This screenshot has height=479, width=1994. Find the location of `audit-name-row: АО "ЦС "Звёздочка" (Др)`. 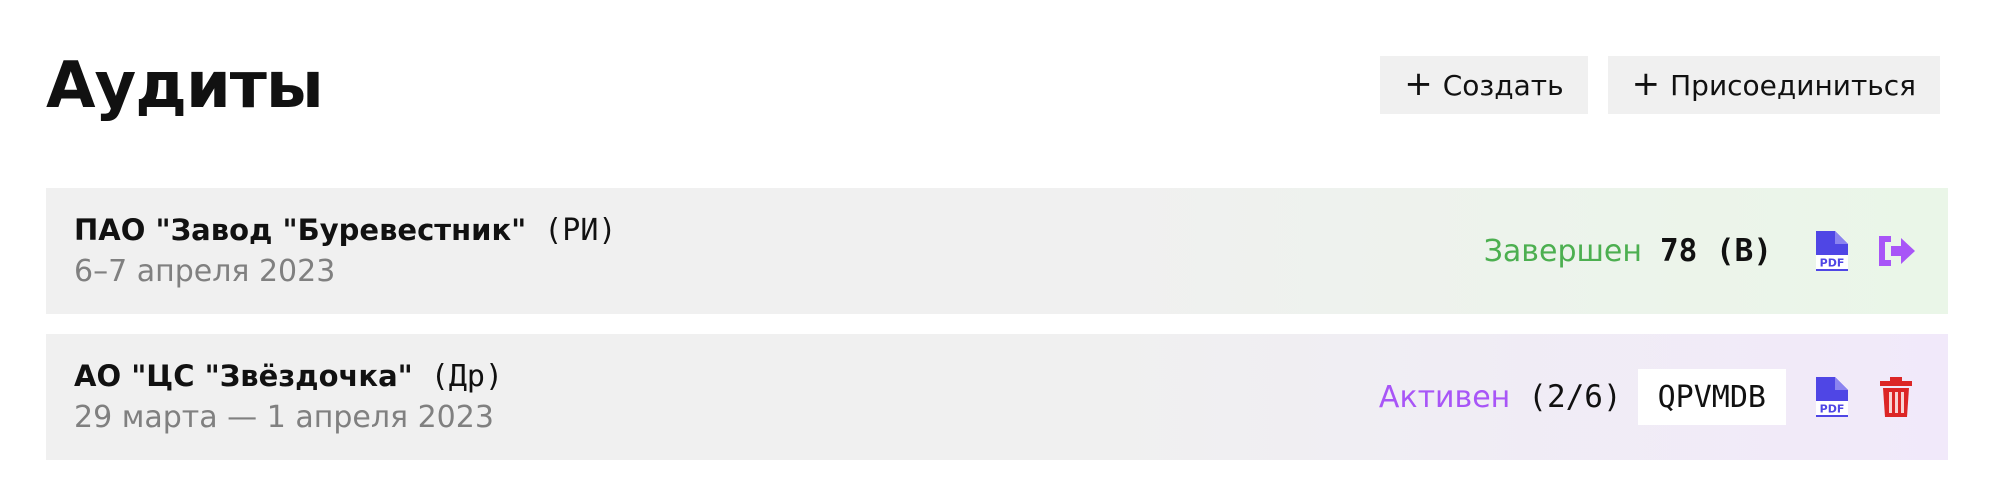

audit-name-row: АО "ЦС "Звёздочка" (Др) is located at coordinates (288, 376).